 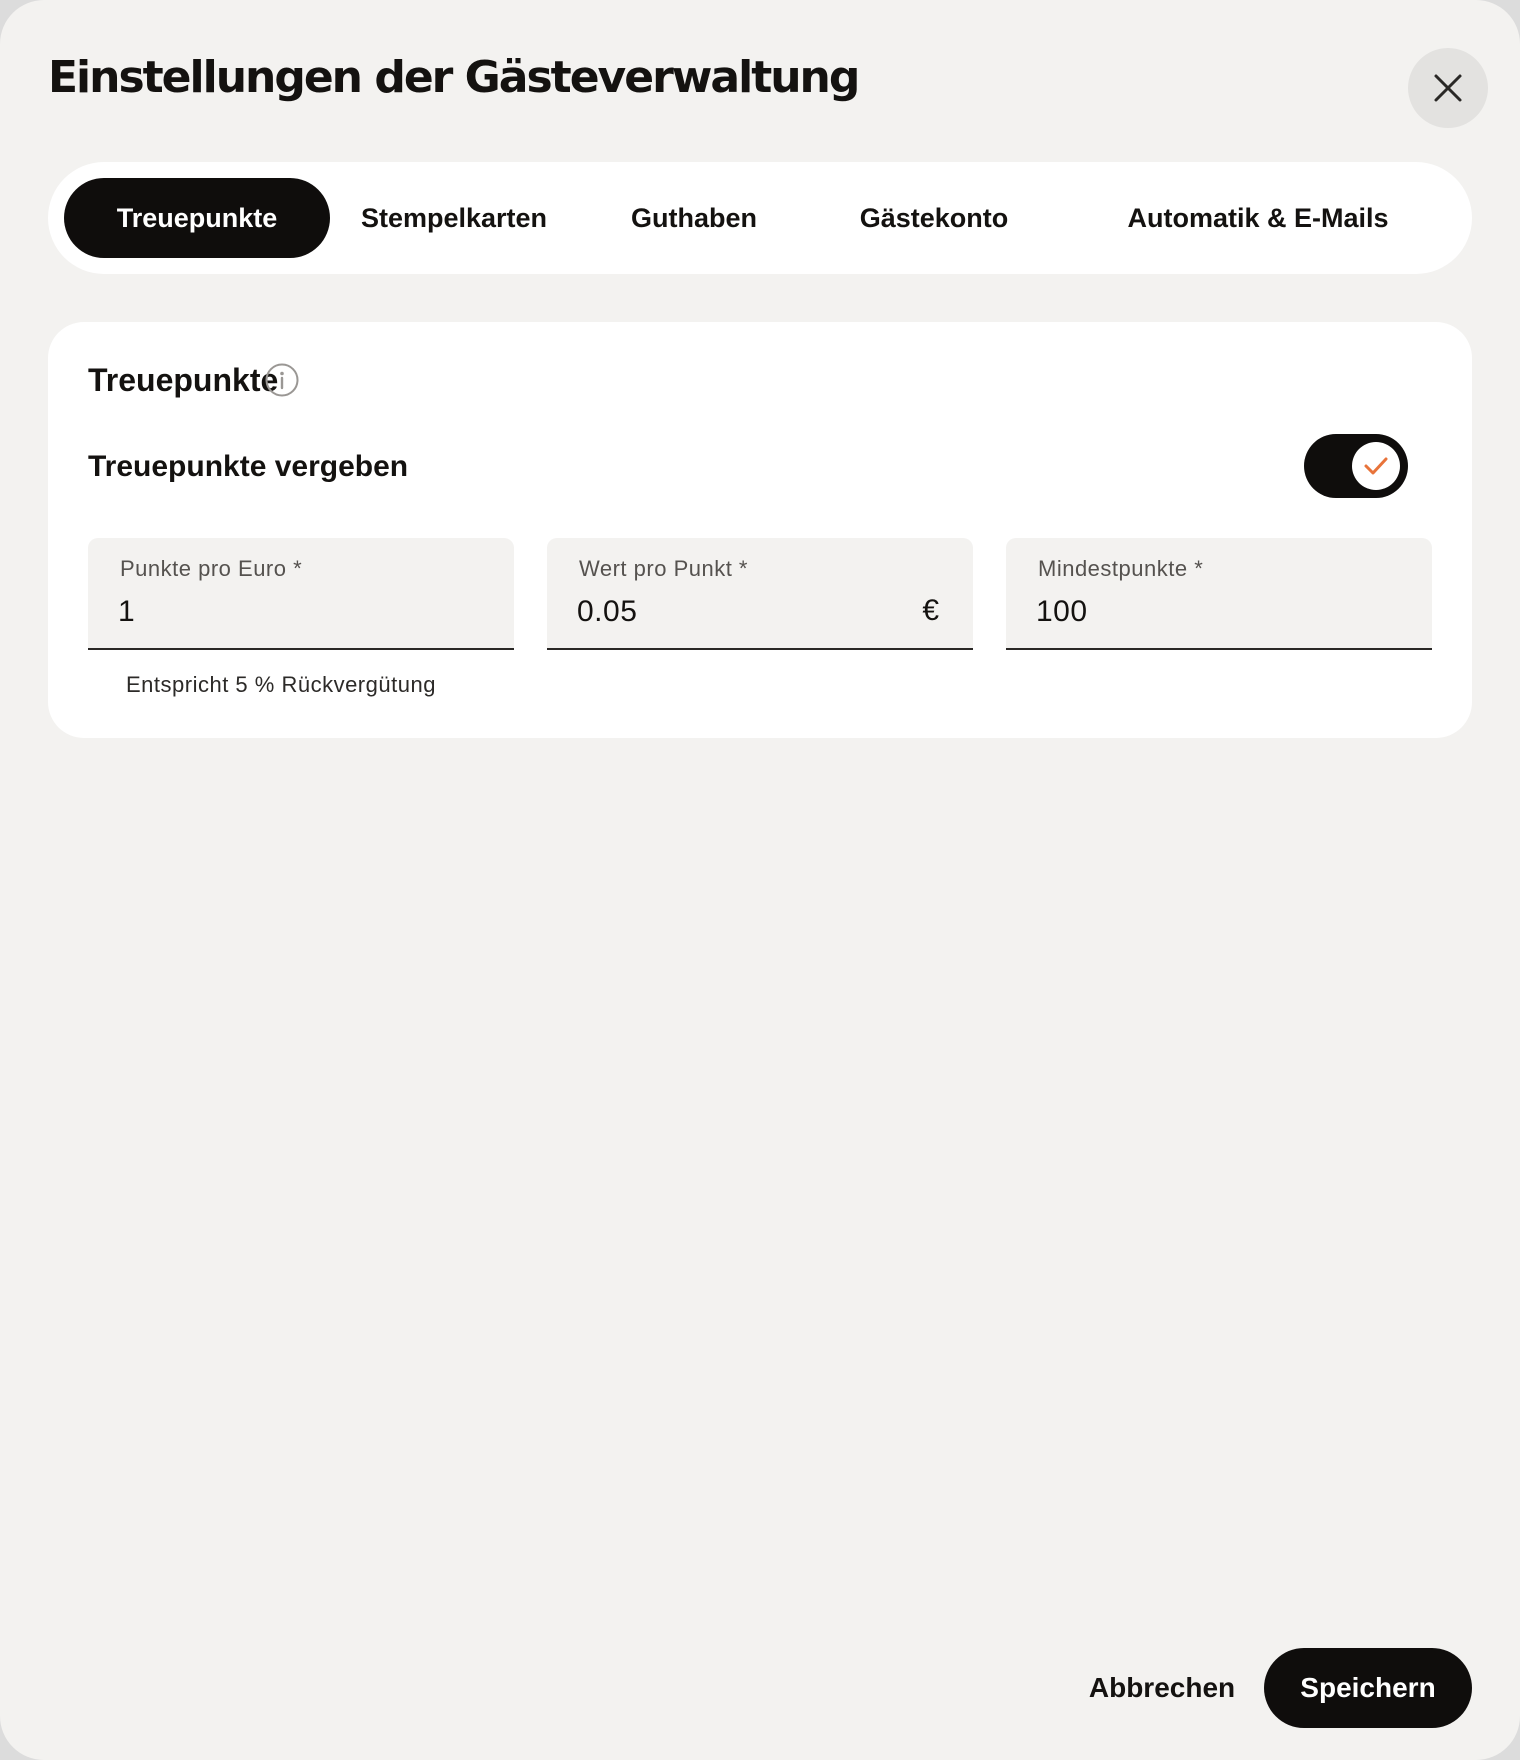 I want to click on close-button, so click(x=1448, y=88).